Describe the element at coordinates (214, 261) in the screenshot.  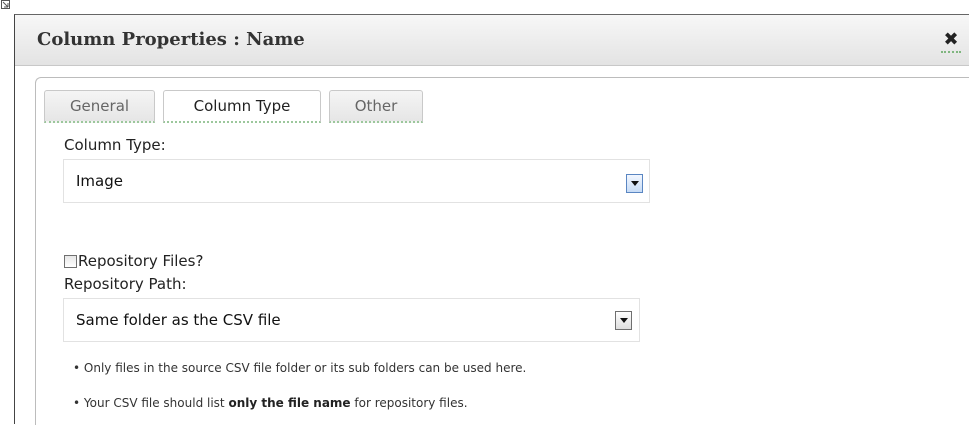
I see `repository-files-row: Repository Files?` at that location.